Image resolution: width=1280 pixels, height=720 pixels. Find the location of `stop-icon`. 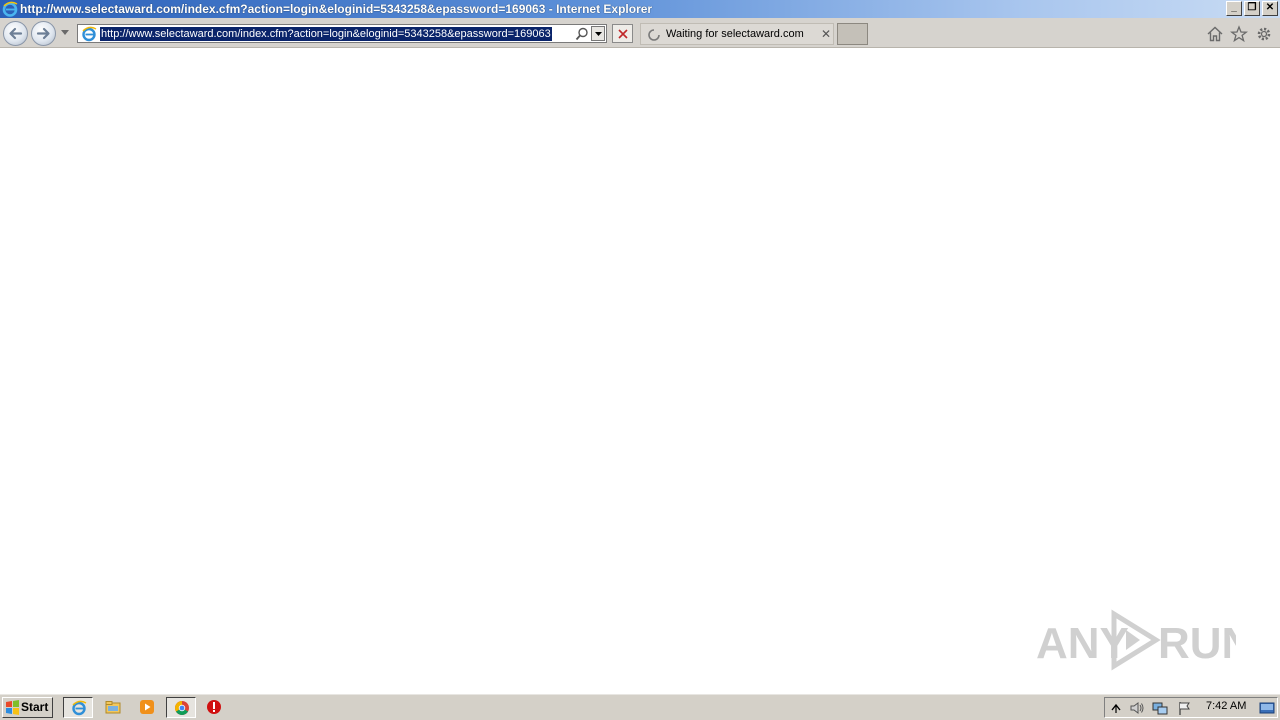

stop-icon is located at coordinates (623, 34).